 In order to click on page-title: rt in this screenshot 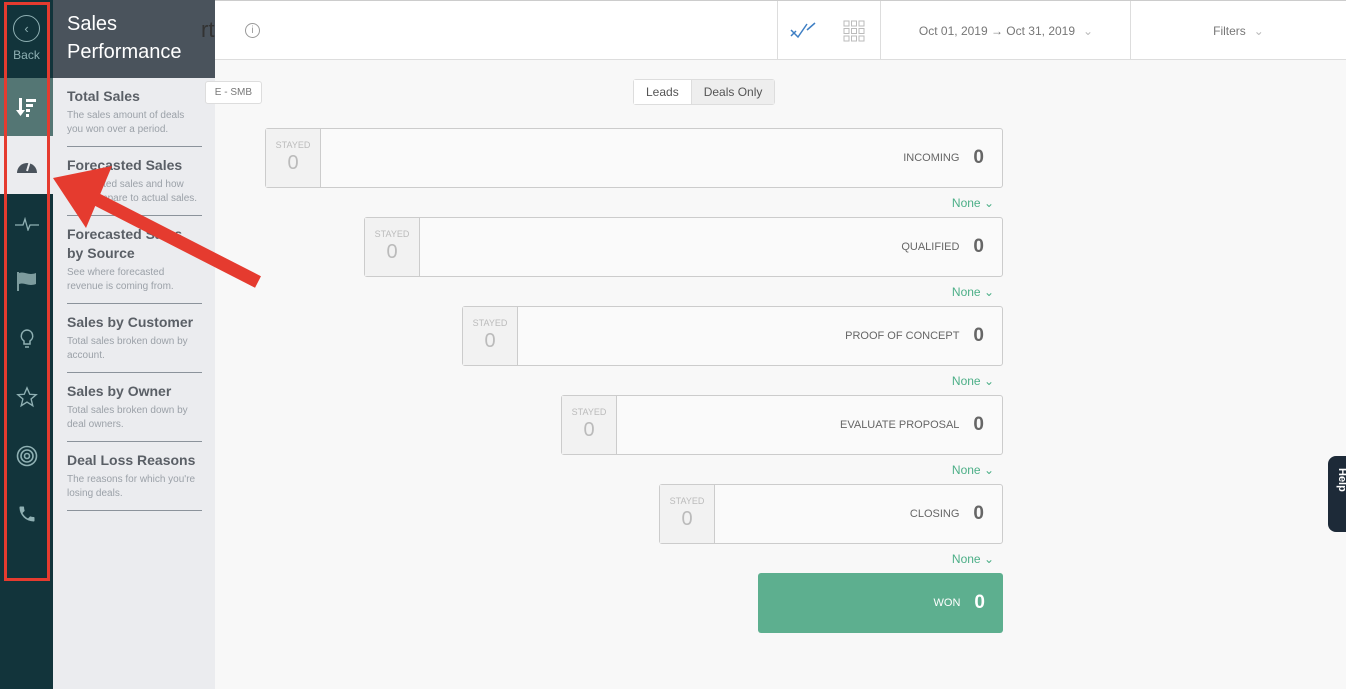, I will do `click(208, 29)`.